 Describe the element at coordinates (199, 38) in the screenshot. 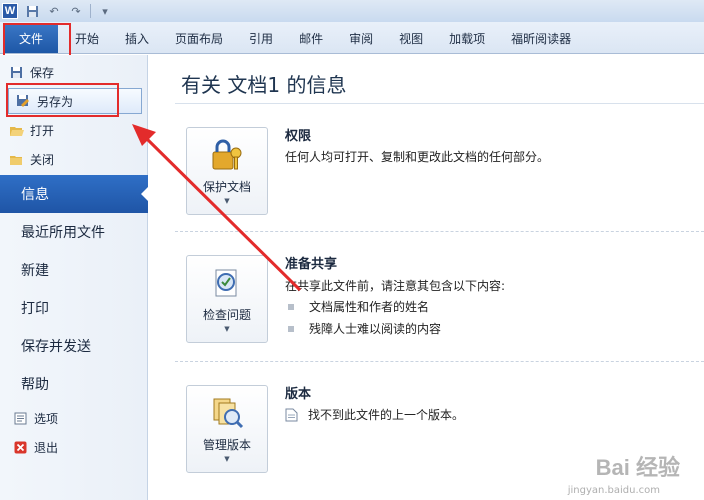

I see `tab-page-layout: 页面布局` at that location.